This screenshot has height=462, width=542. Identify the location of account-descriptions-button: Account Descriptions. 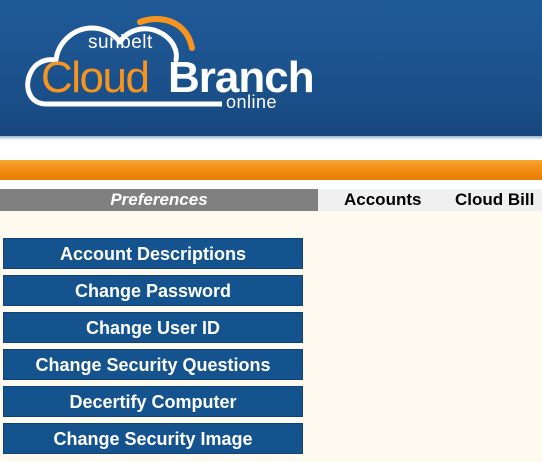
(153, 253).